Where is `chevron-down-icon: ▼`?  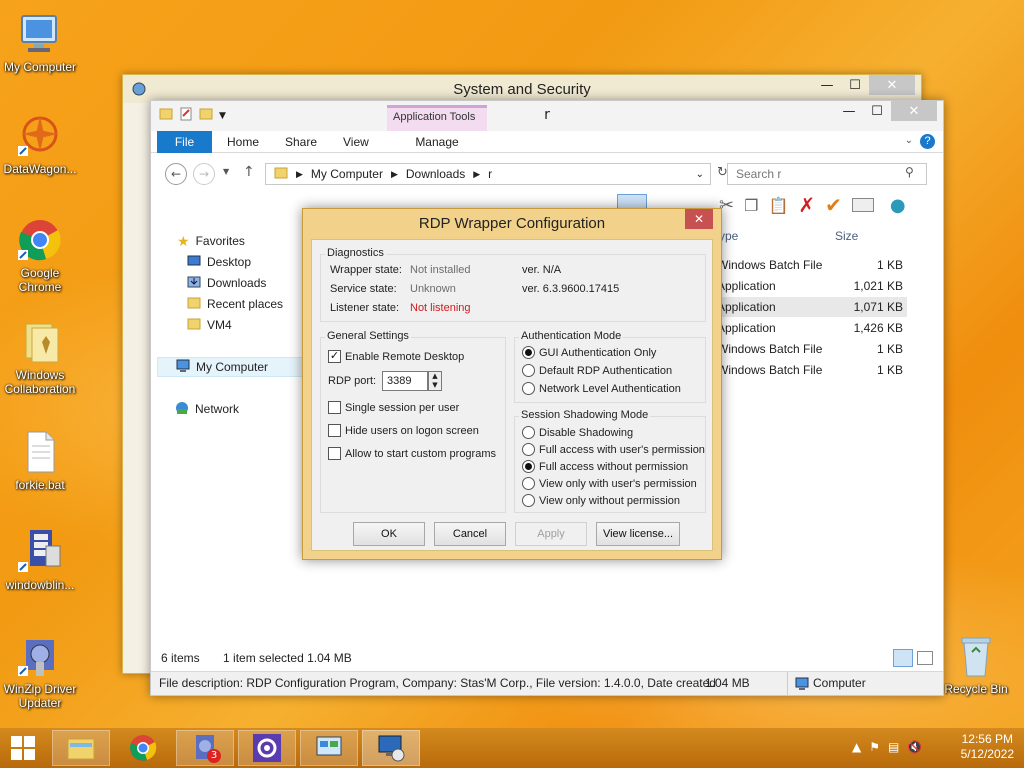
chevron-down-icon: ▼ is located at coordinates (226, 171).